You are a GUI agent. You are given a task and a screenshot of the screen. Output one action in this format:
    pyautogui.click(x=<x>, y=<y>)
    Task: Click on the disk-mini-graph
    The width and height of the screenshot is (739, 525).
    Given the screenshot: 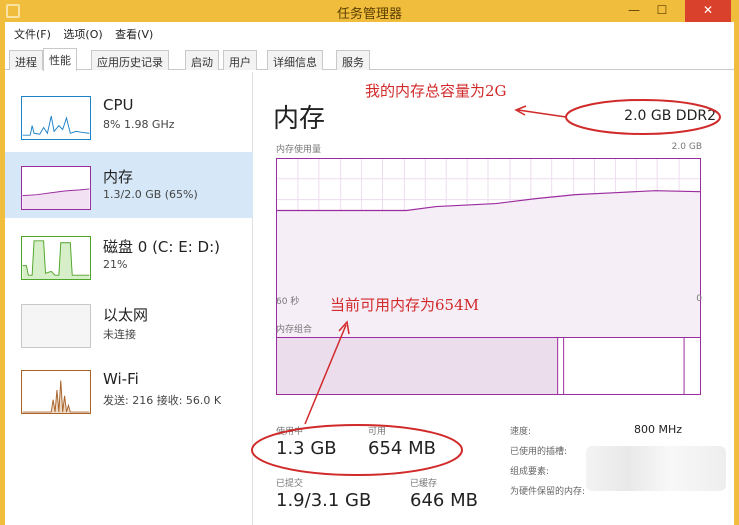 What is the action you would take?
    pyautogui.click(x=56, y=258)
    